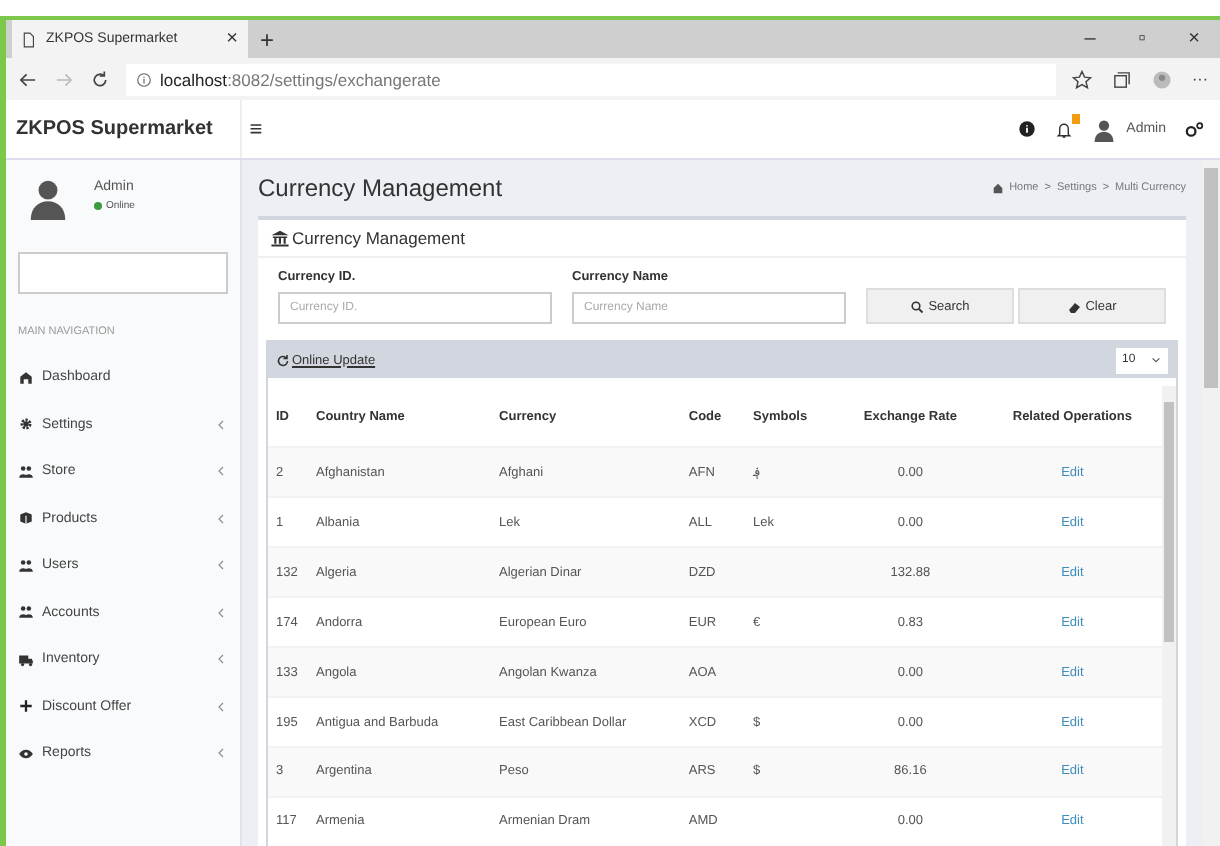 The width and height of the screenshot is (1220, 846). What do you see at coordinates (123, 273) in the screenshot?
I see `search-field` at bounding box center [123, 273].